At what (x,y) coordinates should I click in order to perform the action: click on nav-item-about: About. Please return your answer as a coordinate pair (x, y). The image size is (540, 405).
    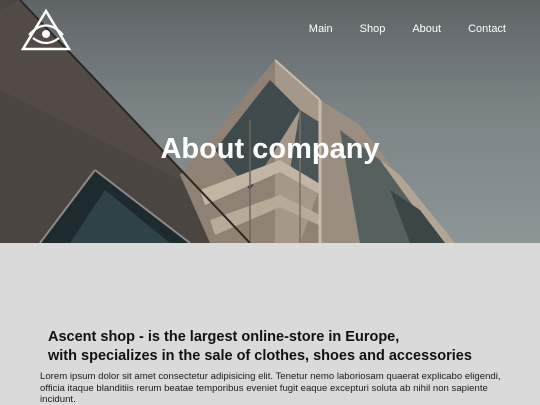
    Looking at the image, I should click on (426, 29).